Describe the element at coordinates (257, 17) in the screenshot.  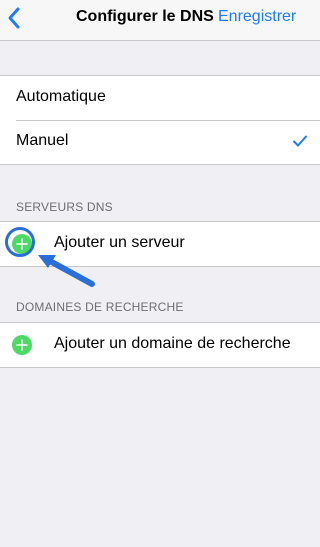
I see `save-button: Enregistrer` at that location.